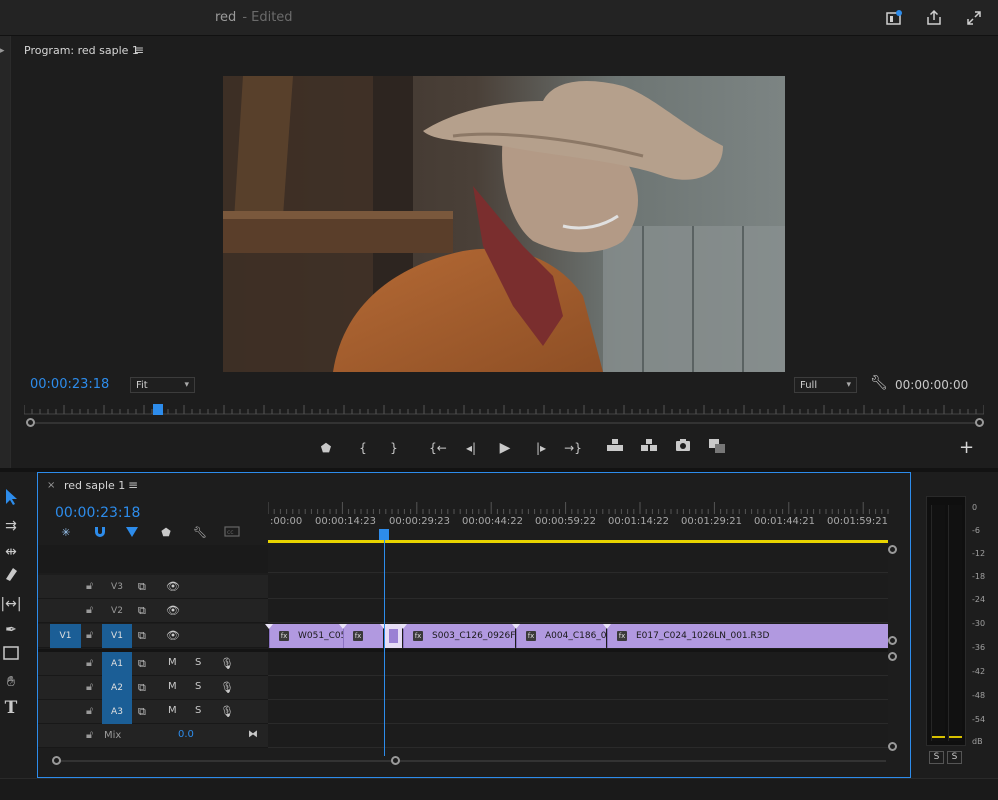  I want to click on timeline-playhead-handle, so click(384, 534).